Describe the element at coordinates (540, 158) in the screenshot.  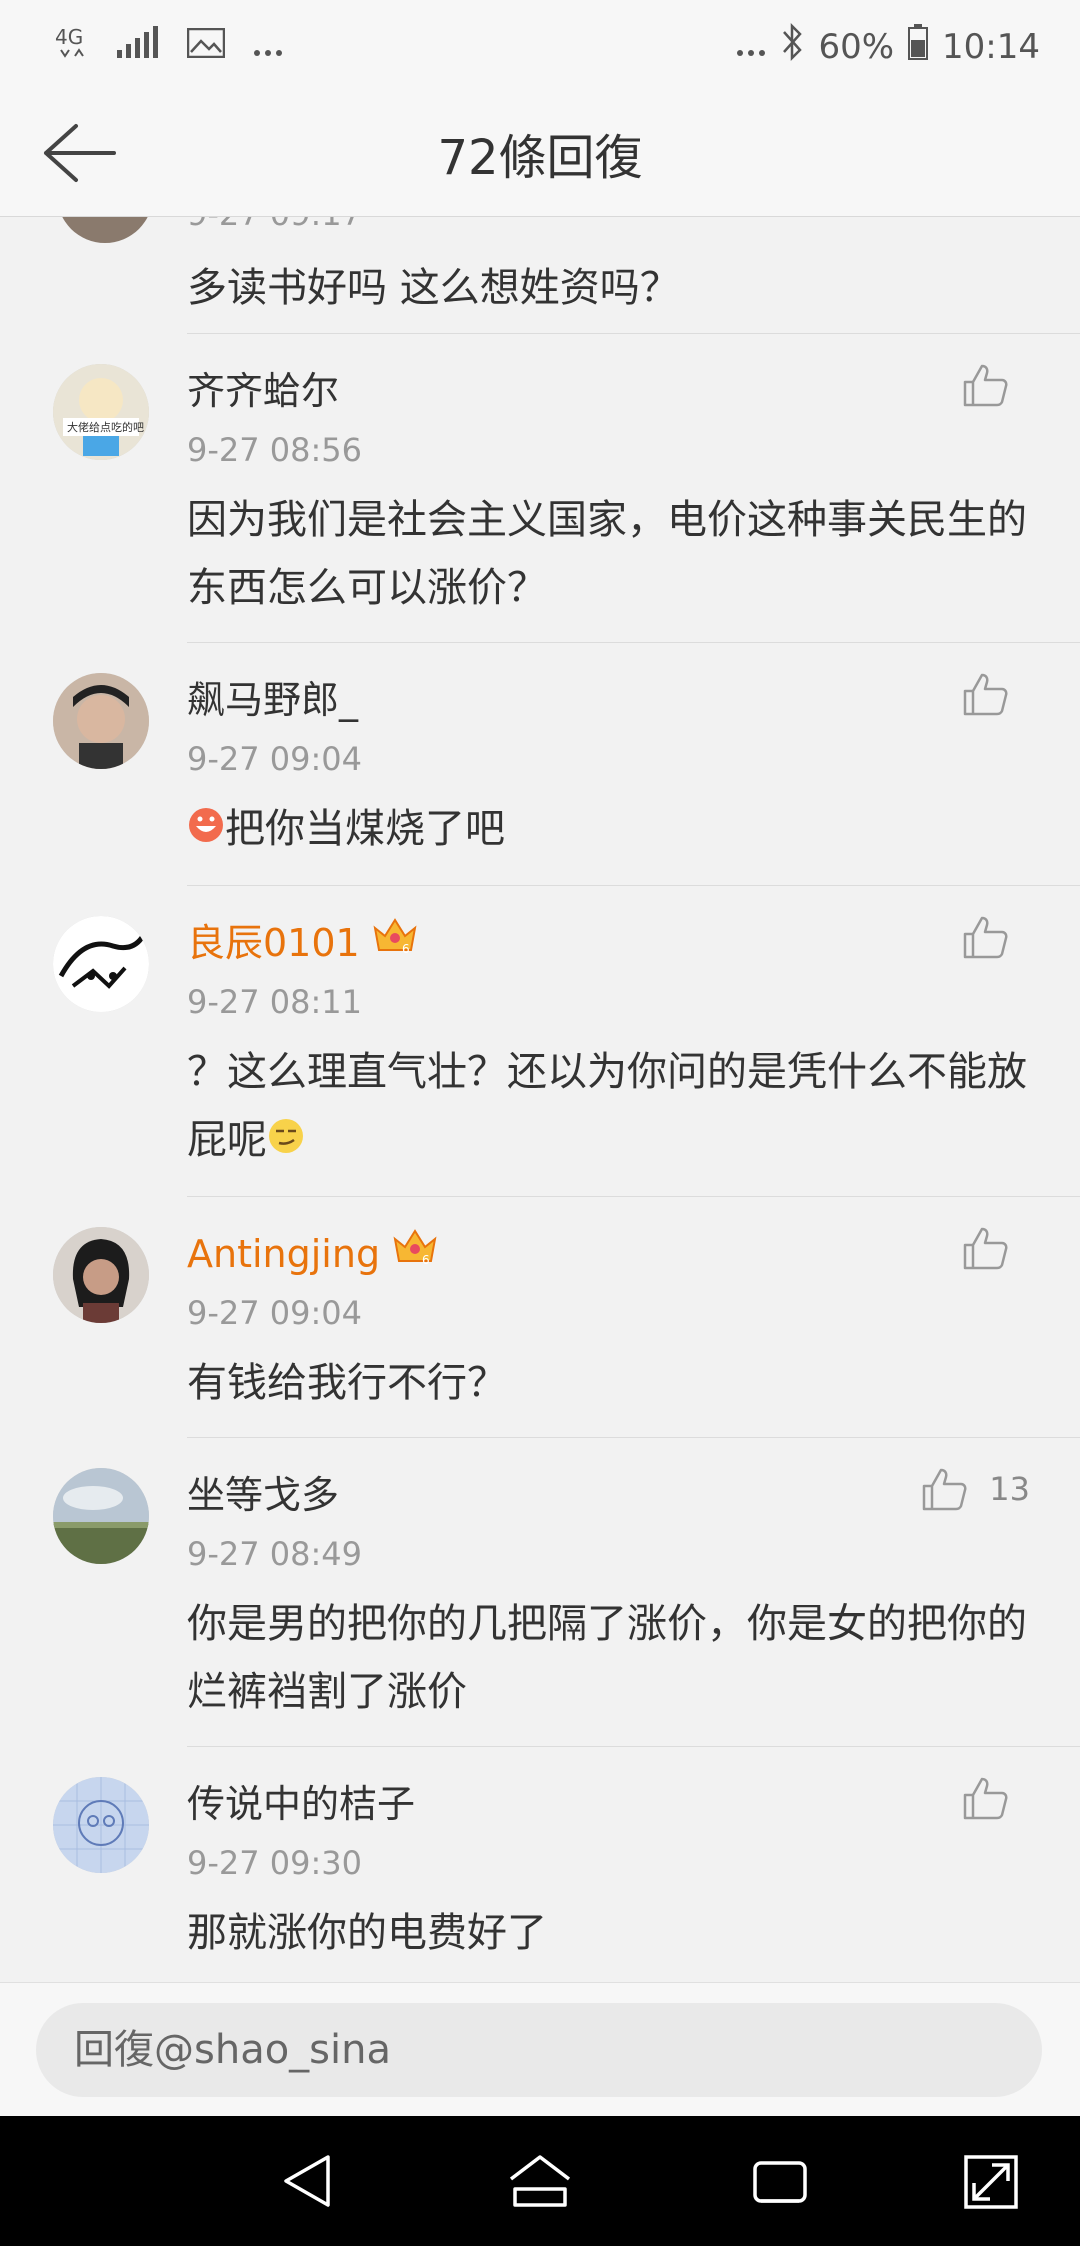
I see `page-title: 72條回復` at that location.